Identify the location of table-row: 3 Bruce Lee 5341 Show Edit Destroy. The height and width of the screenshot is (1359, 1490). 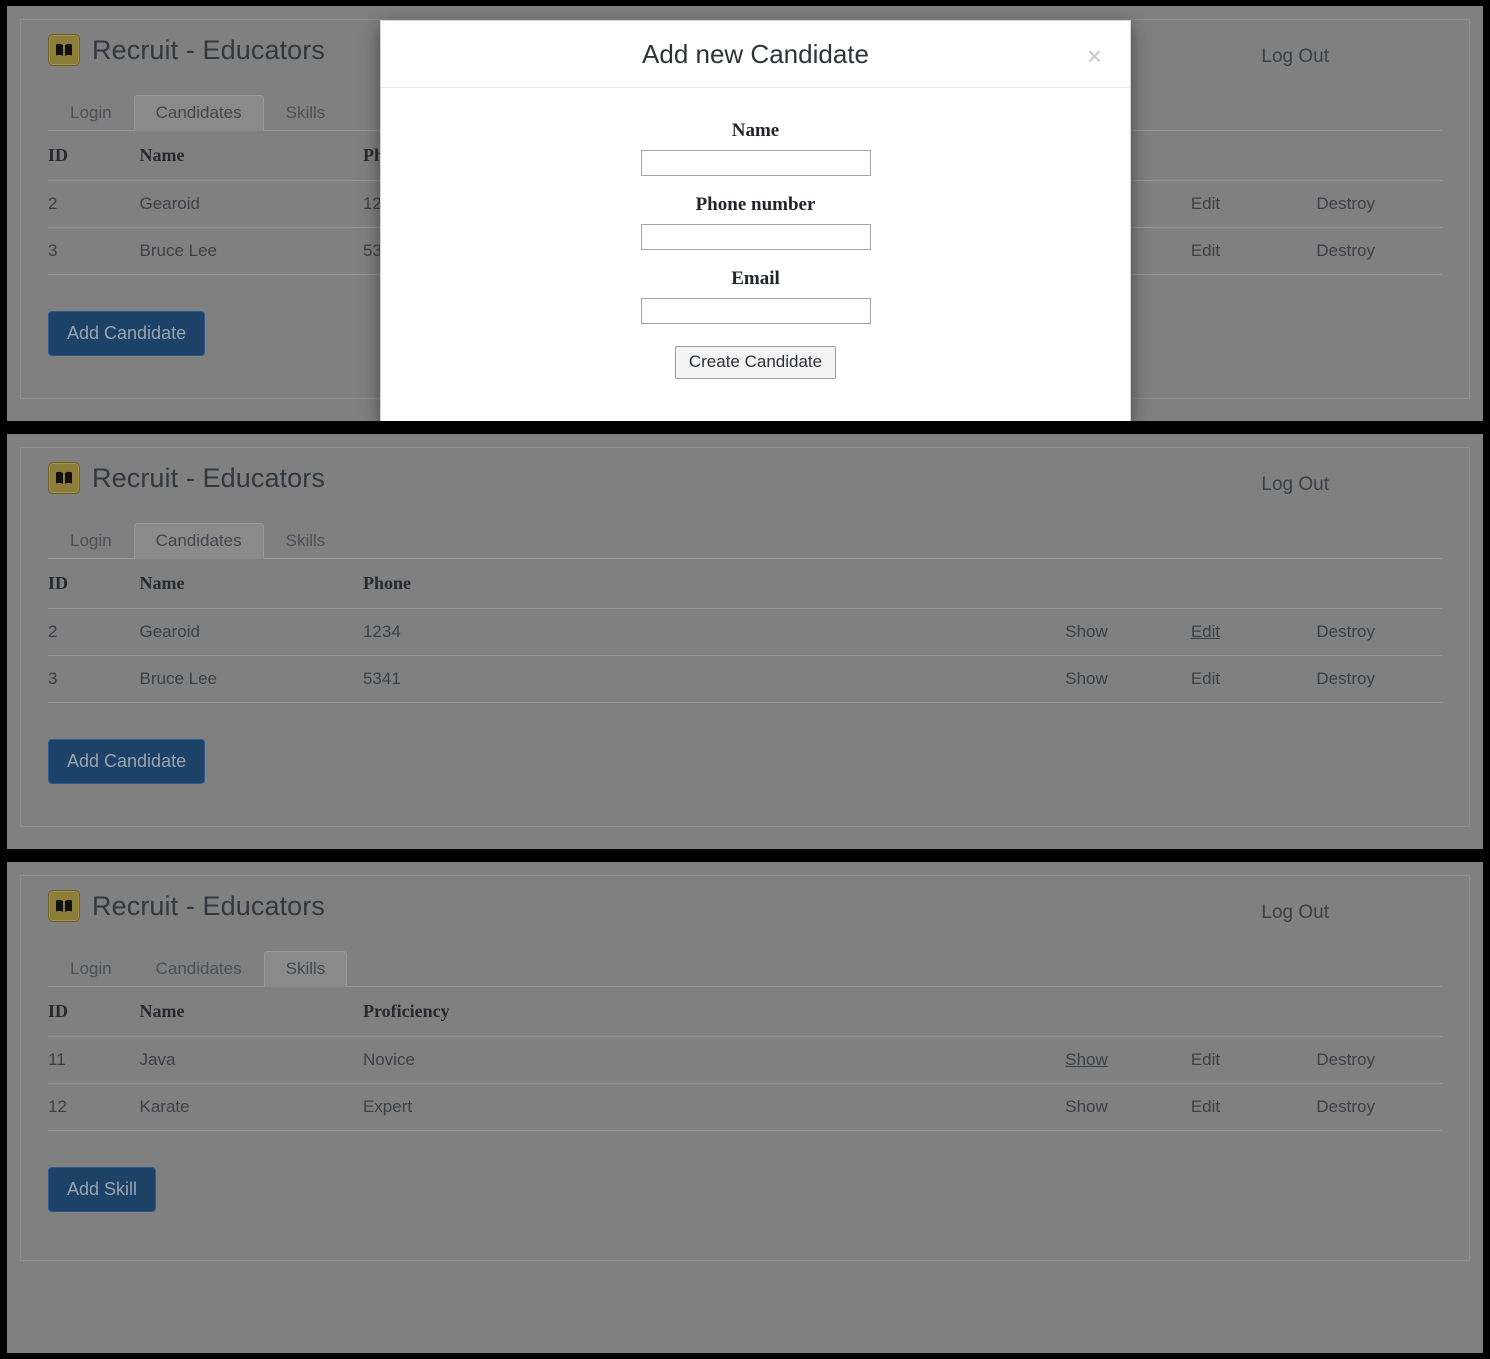
(745, 679).